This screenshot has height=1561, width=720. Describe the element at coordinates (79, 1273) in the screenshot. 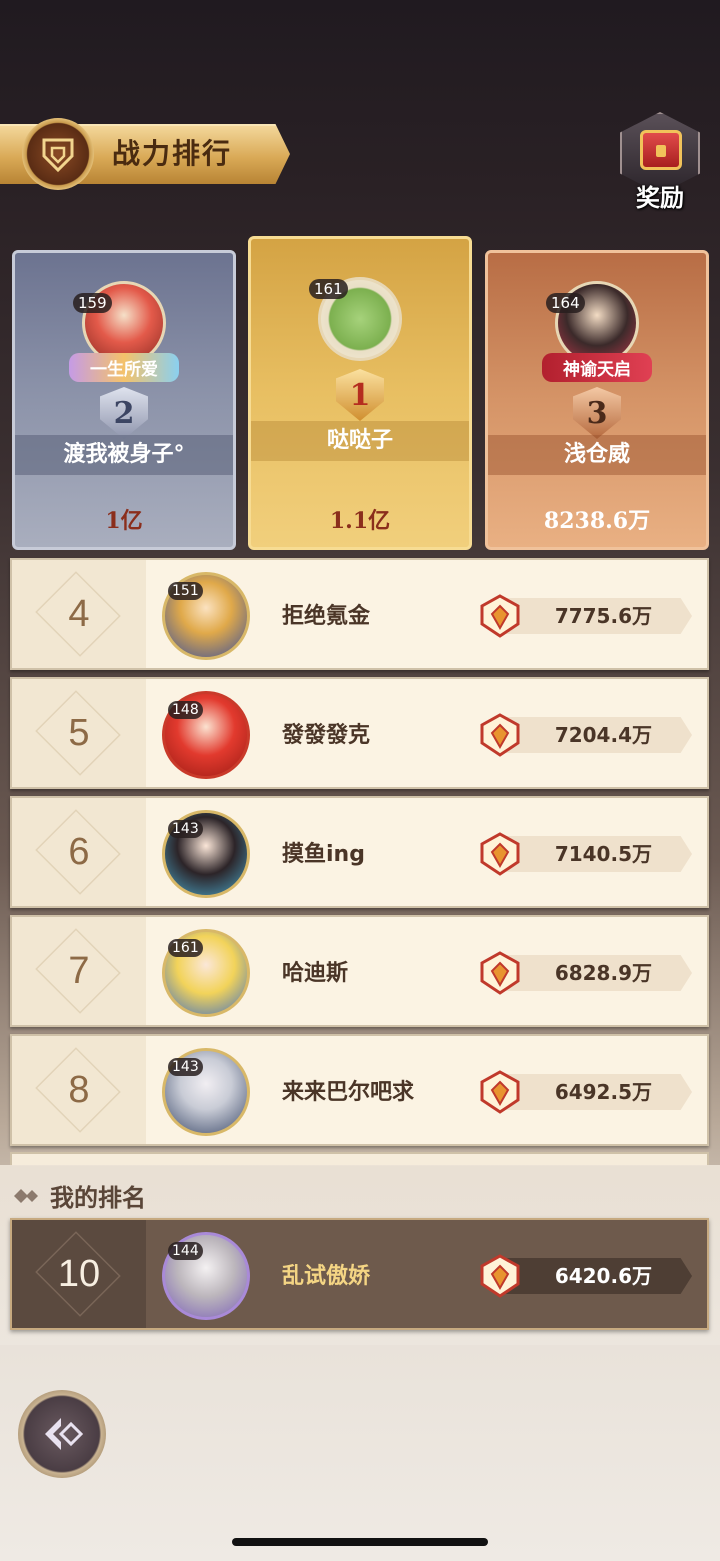

I see `rank-number: 10` at that location.